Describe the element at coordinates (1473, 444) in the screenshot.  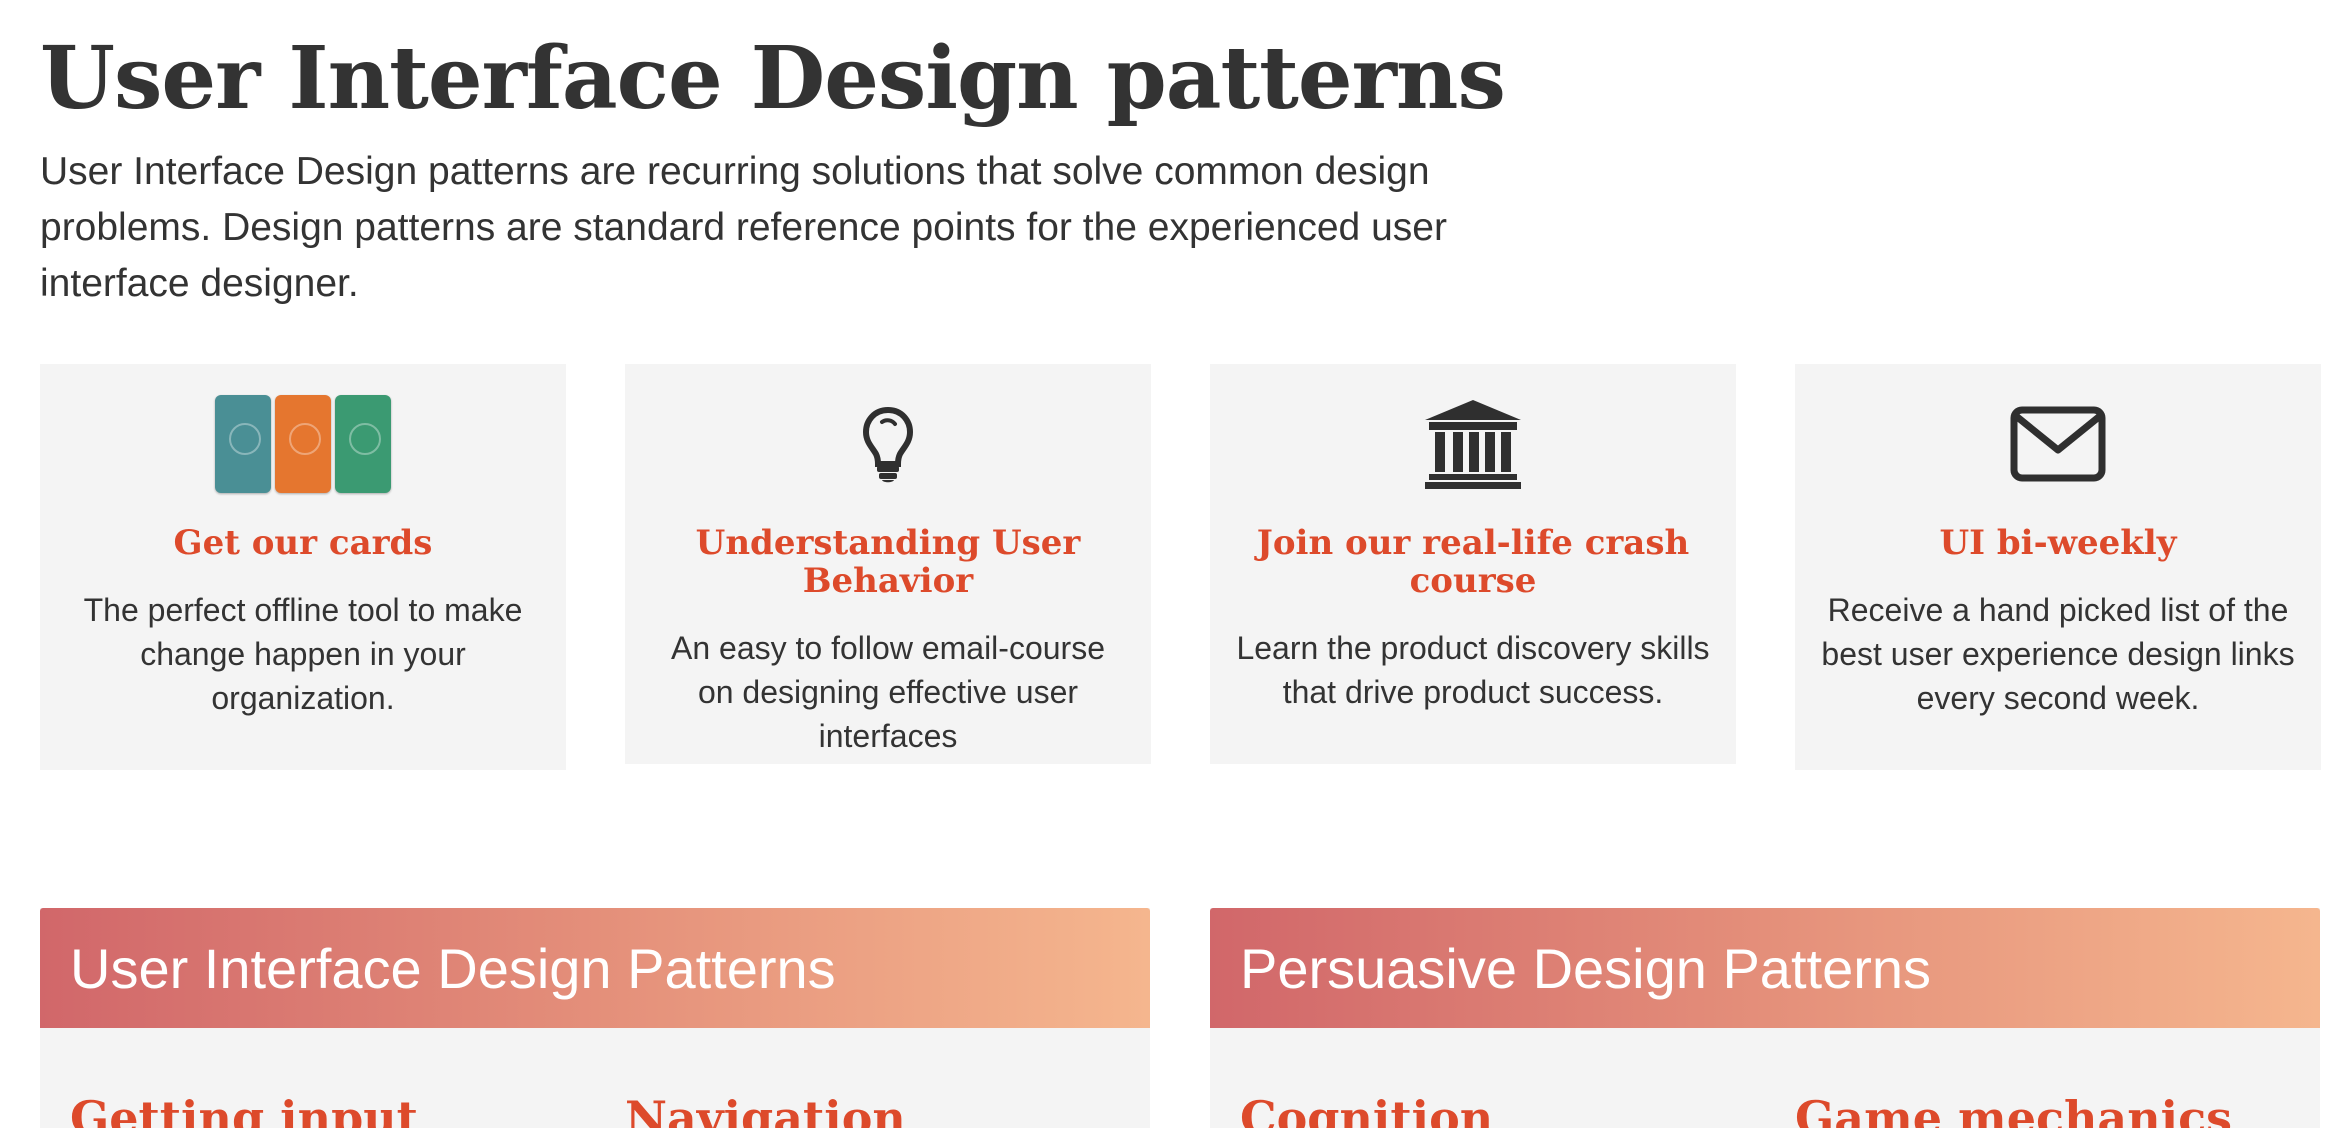
I see `institution-icon` at that location.